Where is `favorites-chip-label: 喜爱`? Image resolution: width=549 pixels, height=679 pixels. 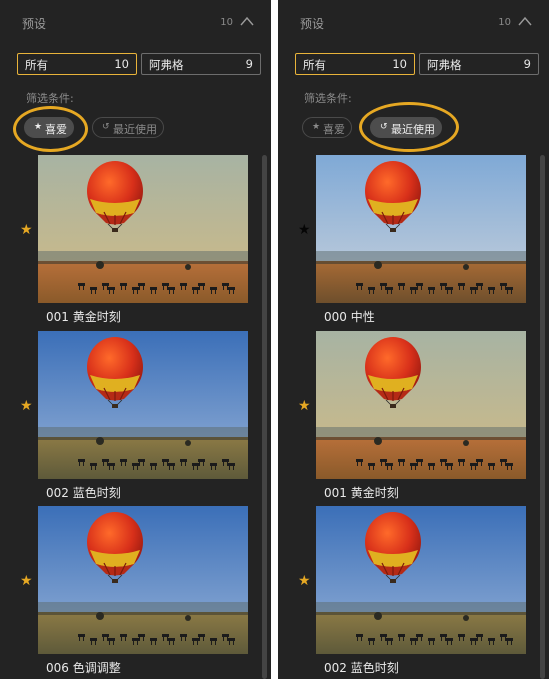
favorites-chip-label: 喜爱 is located at coordinates (334, 129).